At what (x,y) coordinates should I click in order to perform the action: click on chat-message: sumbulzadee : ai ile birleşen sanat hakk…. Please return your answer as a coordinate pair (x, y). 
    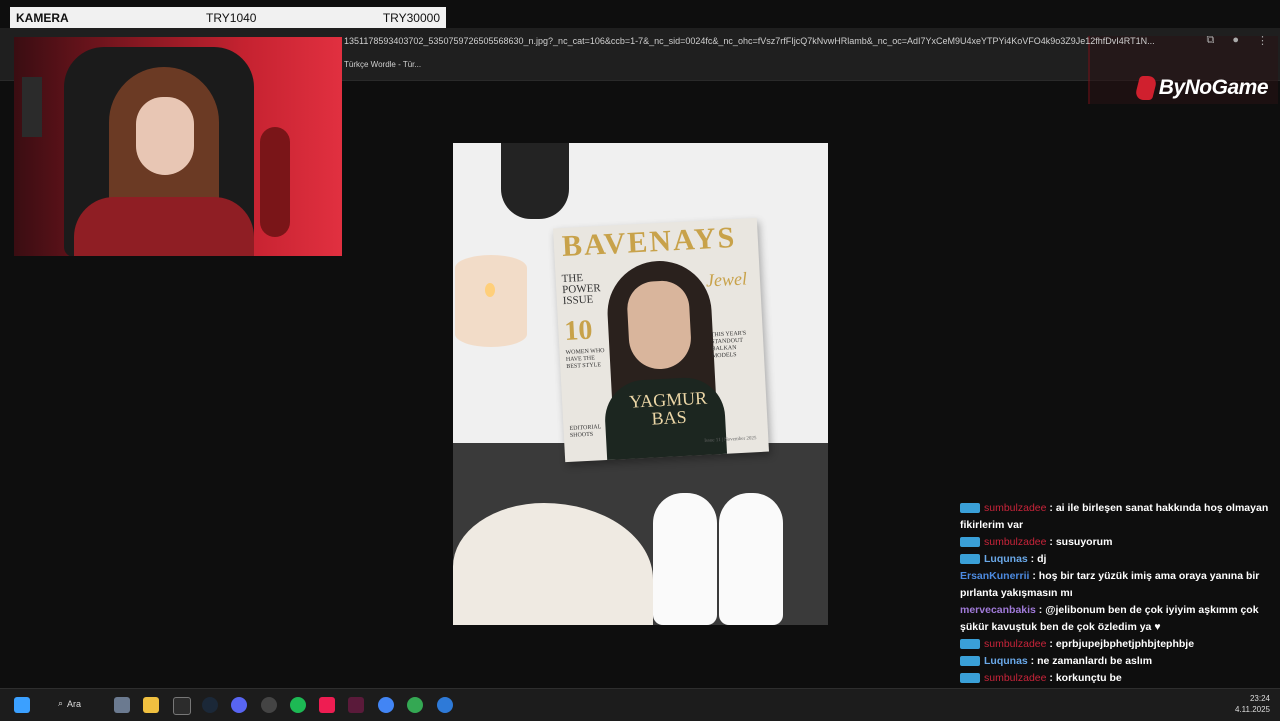
    Looking at the image, I should click on (1114, 516).